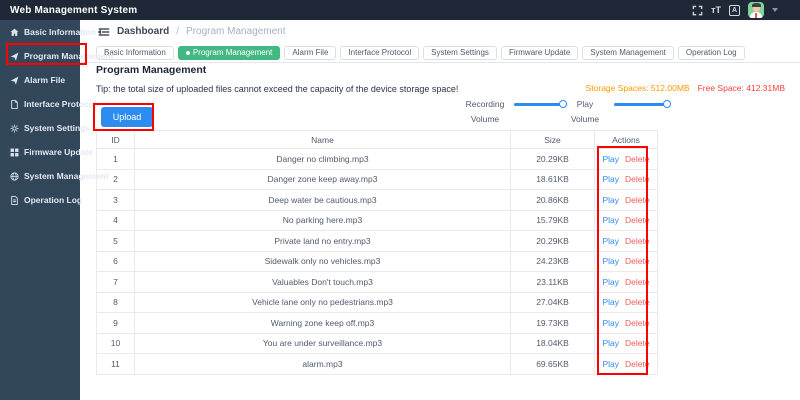  I want to click on table-row: 1 Danger no climbing.mp3 20.29KB Play Delete, so click(377, 159).